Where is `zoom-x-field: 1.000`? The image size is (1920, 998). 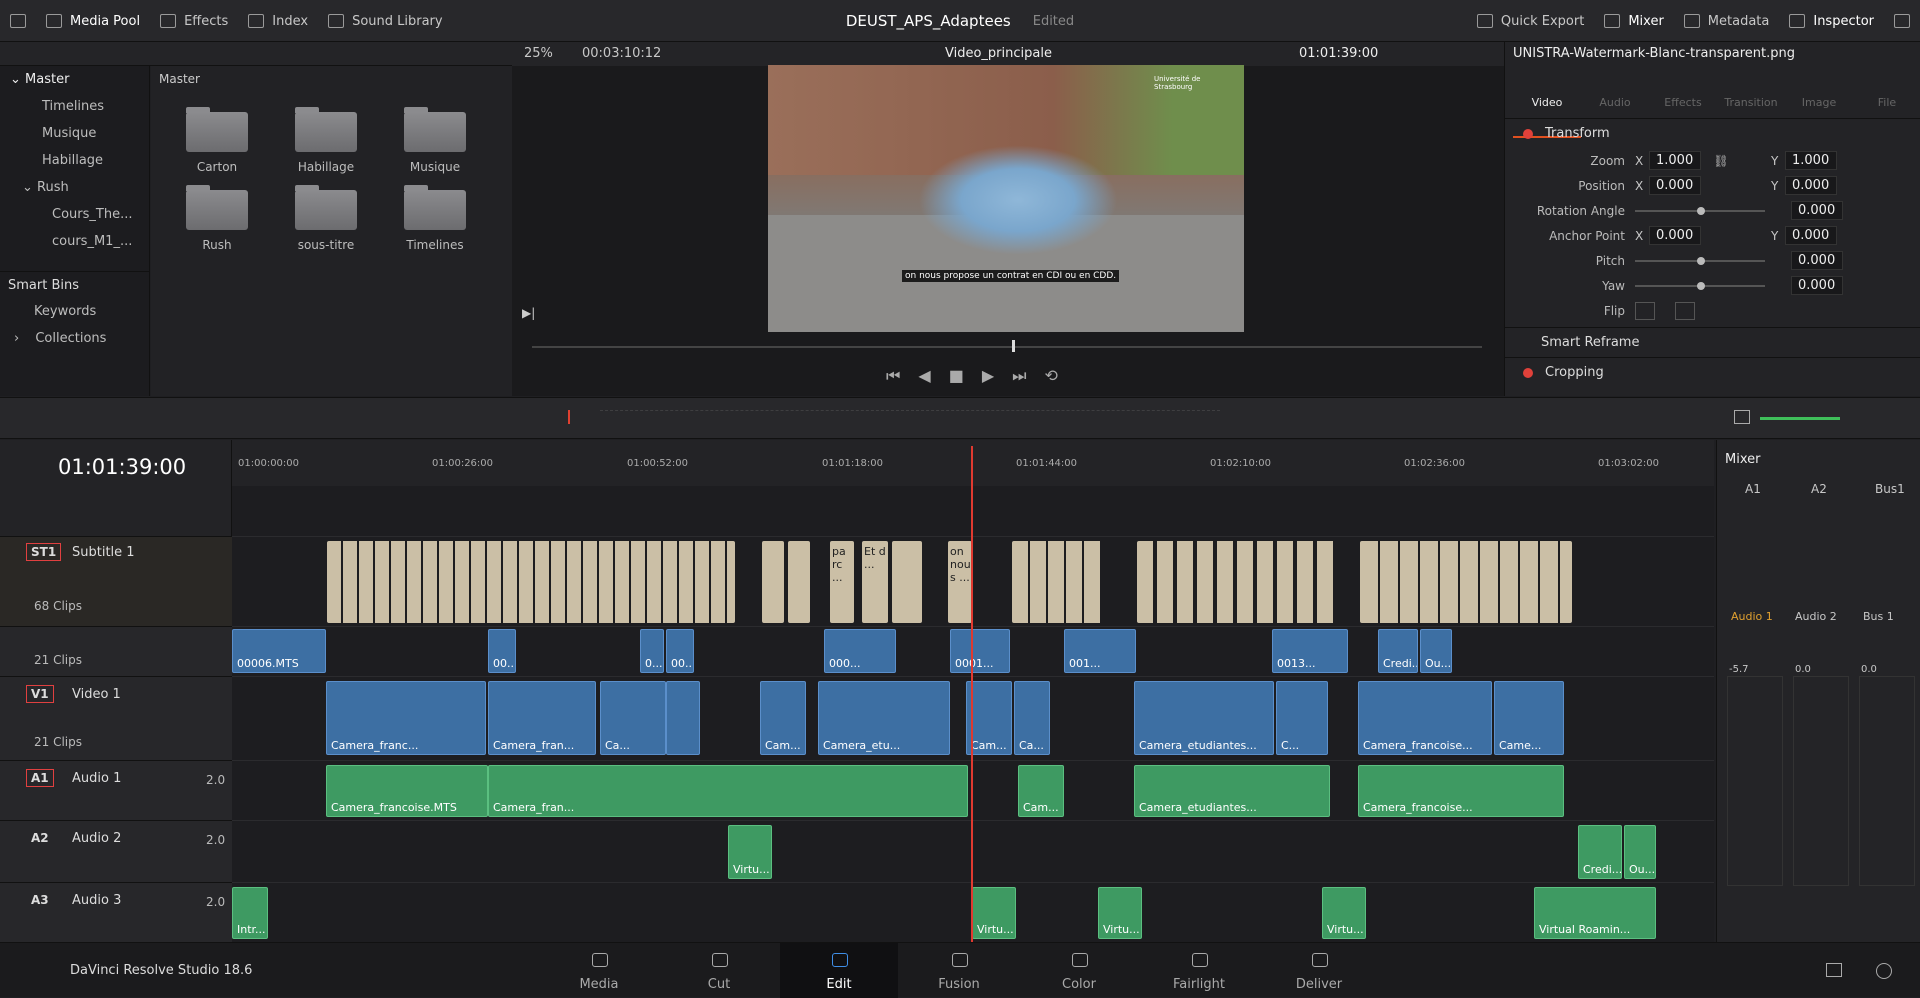
zoom-x-field: 1.000 is located at coordinates (1675, 160).